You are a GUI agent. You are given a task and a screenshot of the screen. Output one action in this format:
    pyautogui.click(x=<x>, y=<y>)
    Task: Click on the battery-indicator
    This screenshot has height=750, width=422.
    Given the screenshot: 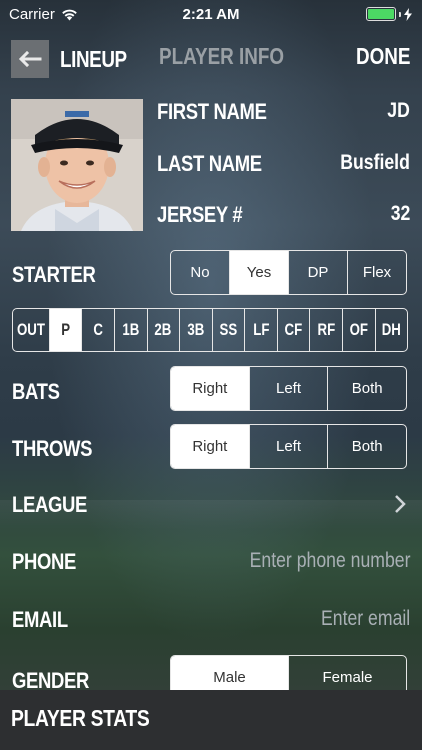 What is the action you would take?
    pyautogui.click(x=389, y=14)
    